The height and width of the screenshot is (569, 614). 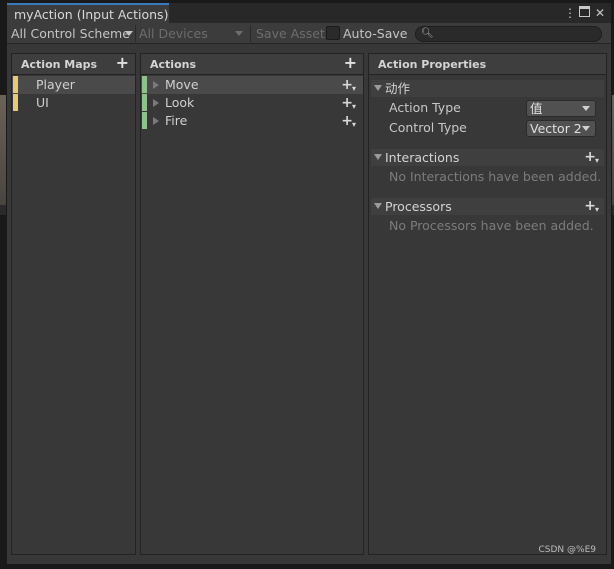 What do you see at coordinates (491, 225) in the screenshot?
I see `processors-empty-message: No Processors have been added.` at bounding box center [491, 225].